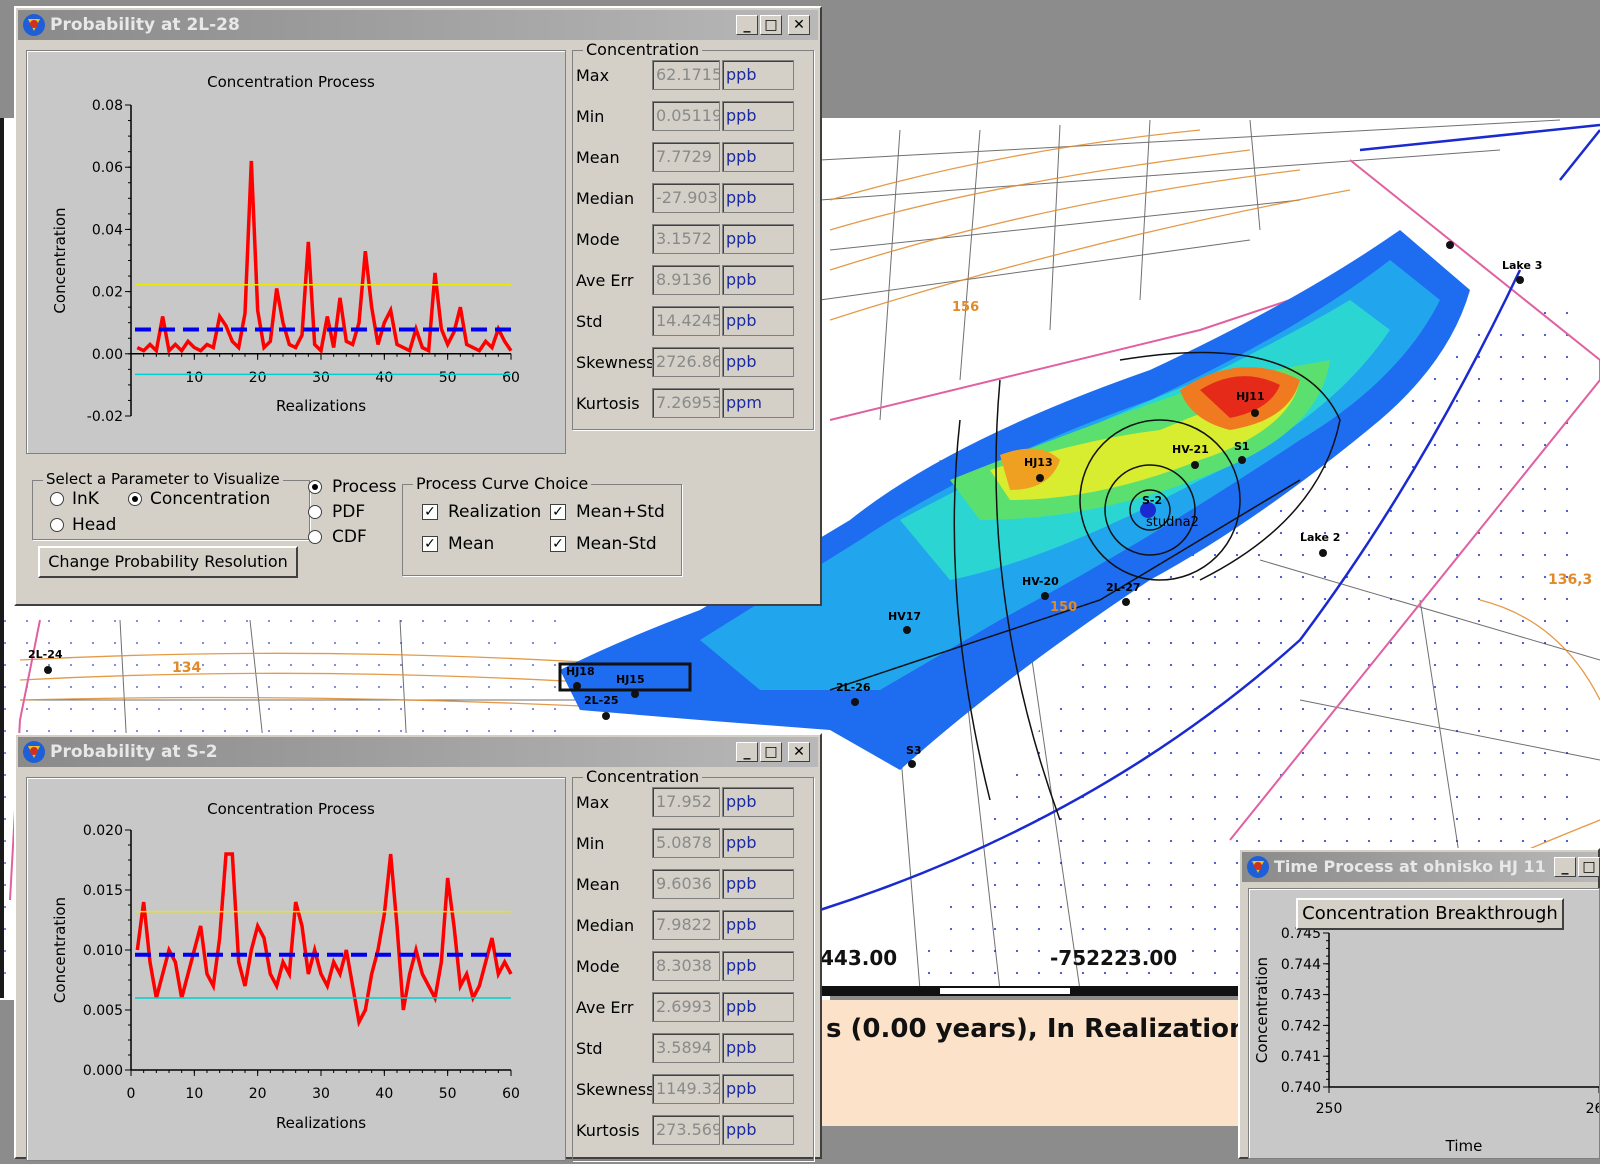 The width and height of the screenshot is (1600, 1164). What do you see at coordinates (601, 700) in the screenshot?
I see `well-label: 2L-25` at bounding box center [601, 700].